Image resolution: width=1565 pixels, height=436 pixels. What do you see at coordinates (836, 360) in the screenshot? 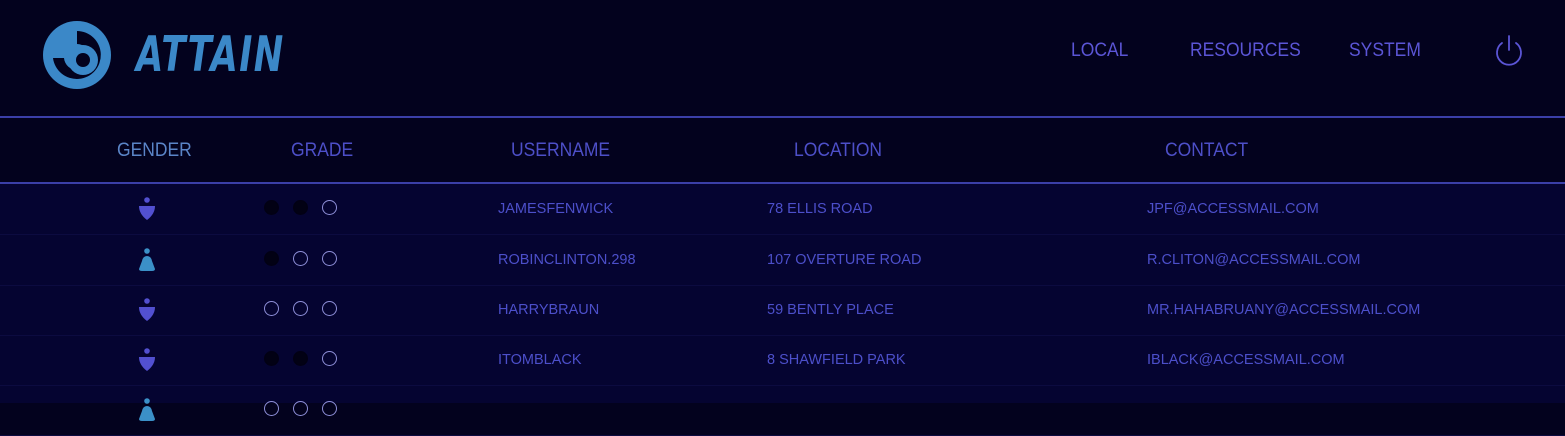
I see `location-cell: 8 SHAWFIELD PARK` at bounding box center [836, 360].